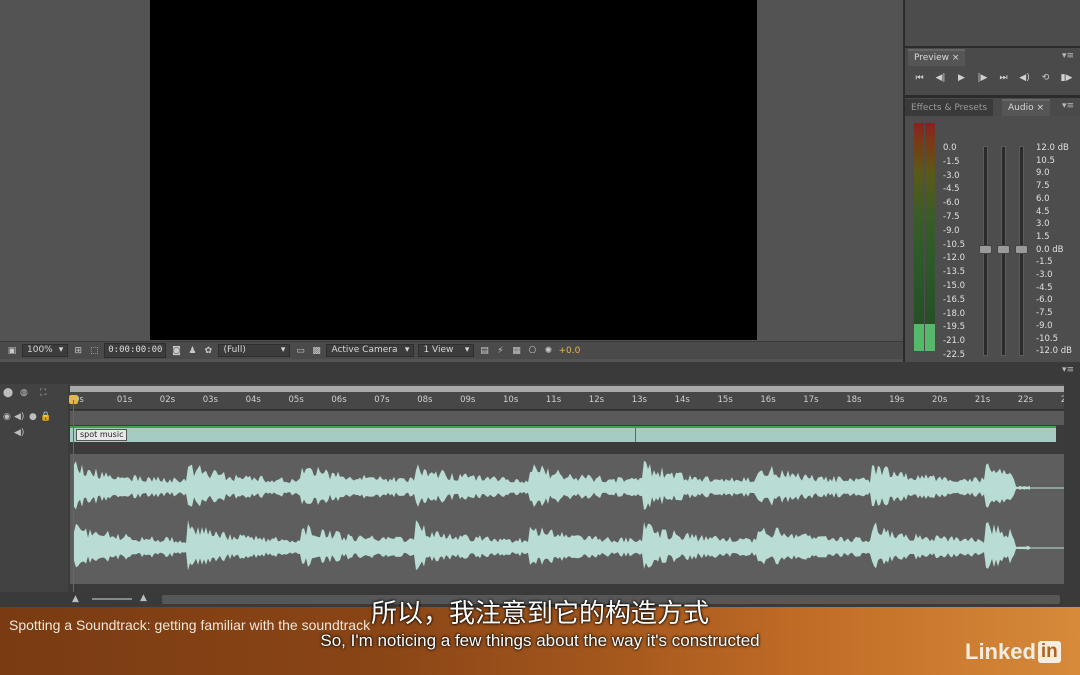  Describe the element at coordinates (725, 395) in the screenshot. I see `ruler-tick-label: 15s` at that location.